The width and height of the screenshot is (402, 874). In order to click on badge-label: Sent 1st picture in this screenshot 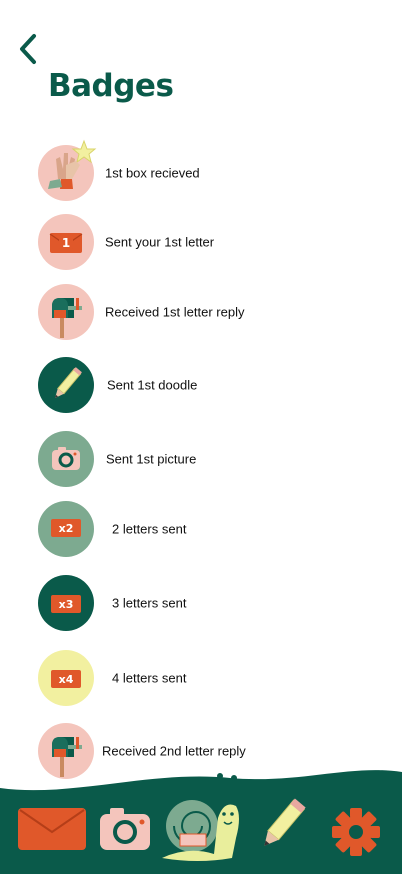, I will do `click(151, 459)`.